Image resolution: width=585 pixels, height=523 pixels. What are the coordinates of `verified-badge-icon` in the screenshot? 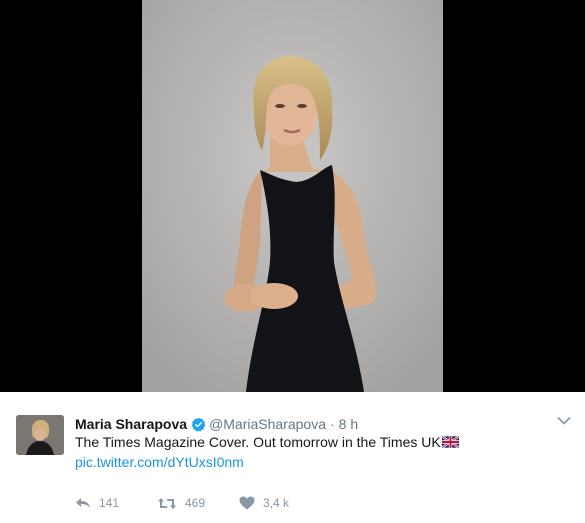 It's located at (198, 424).